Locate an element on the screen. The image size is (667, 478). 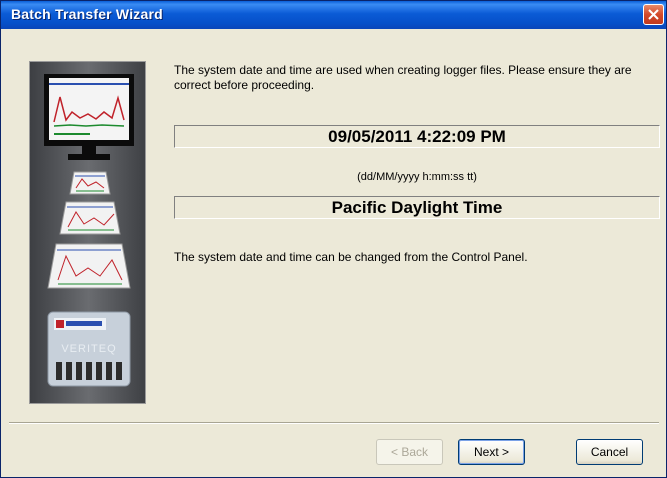
cancel-button: Cancel is located at coordinates (609, 452).